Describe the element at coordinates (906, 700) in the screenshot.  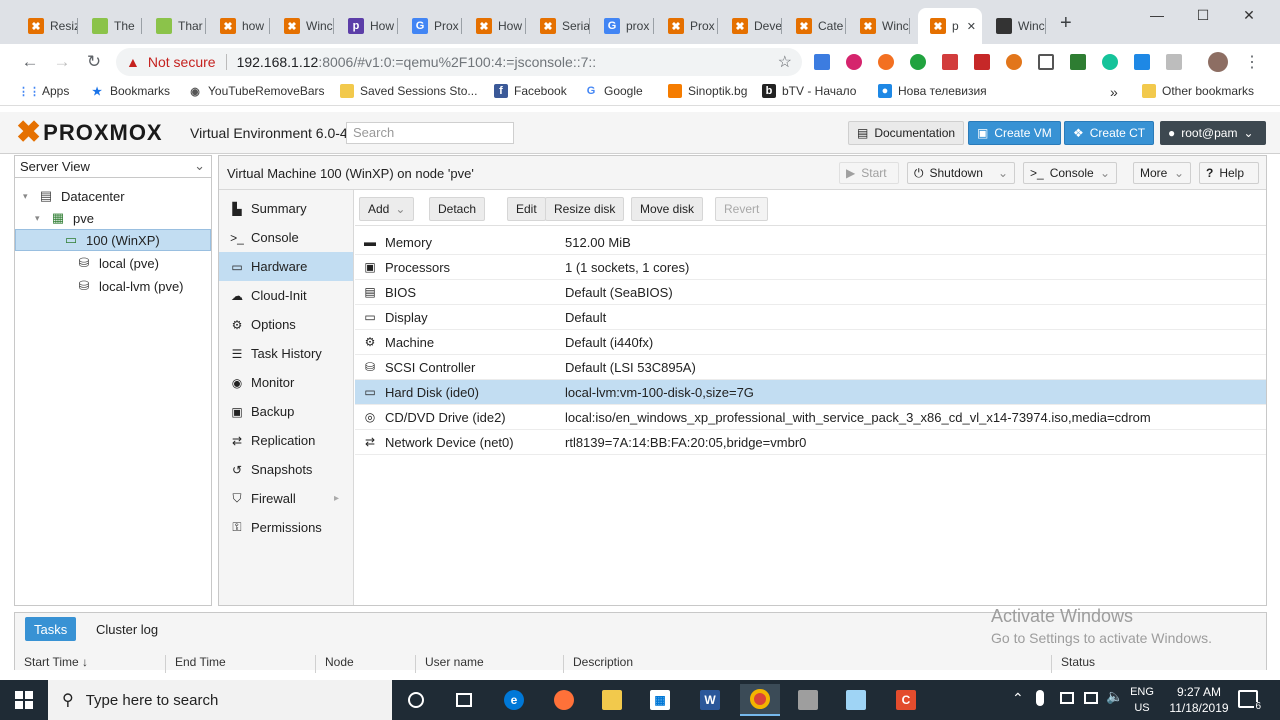
I see `presentation-app-icon: C` at that location.